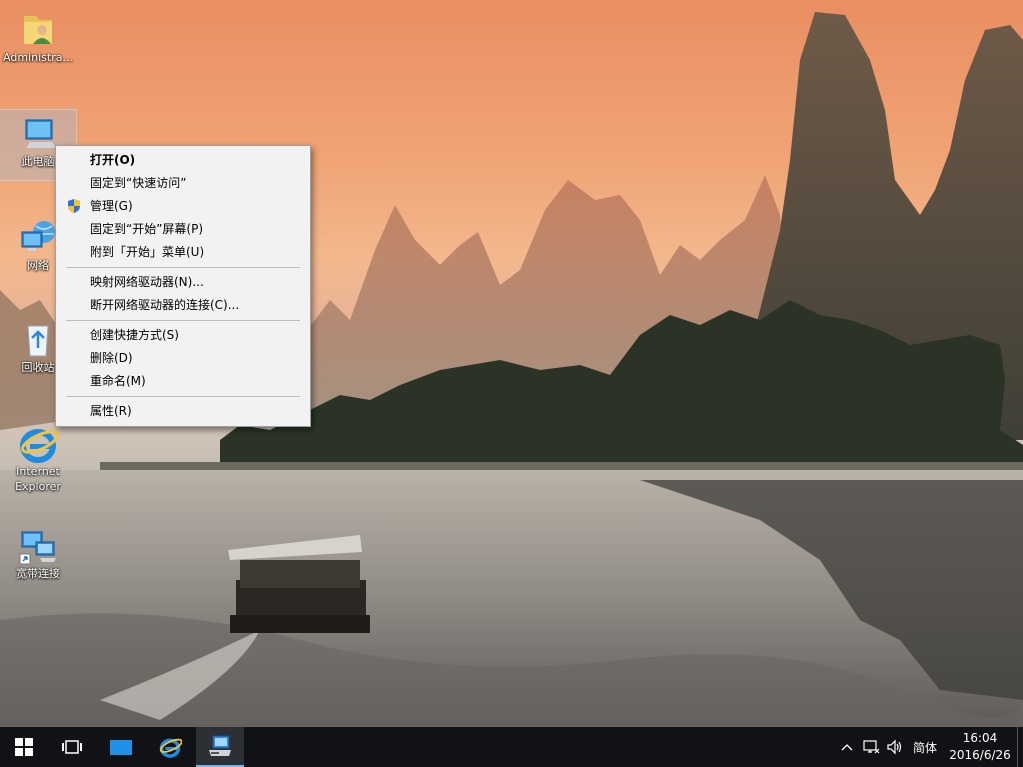 The height and width of the screenshot is (767, 1023). Describe the element at coordinates (111, 411) in the screenshot. I see `menu-item-label: 属性(R)` at that location.